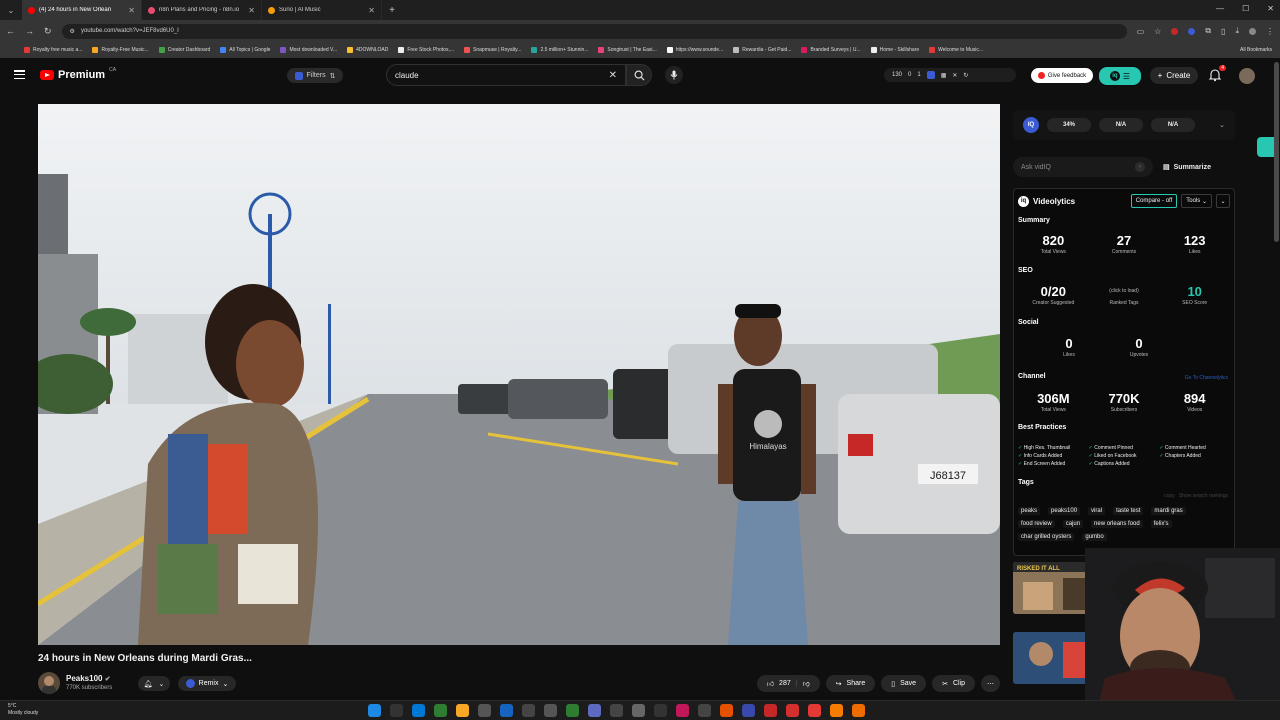 Image resolution: width=1280 pixels, height=720 pixels. I want to click on weather-widget: 5°C Mostly cloudy, so click(23, 710).